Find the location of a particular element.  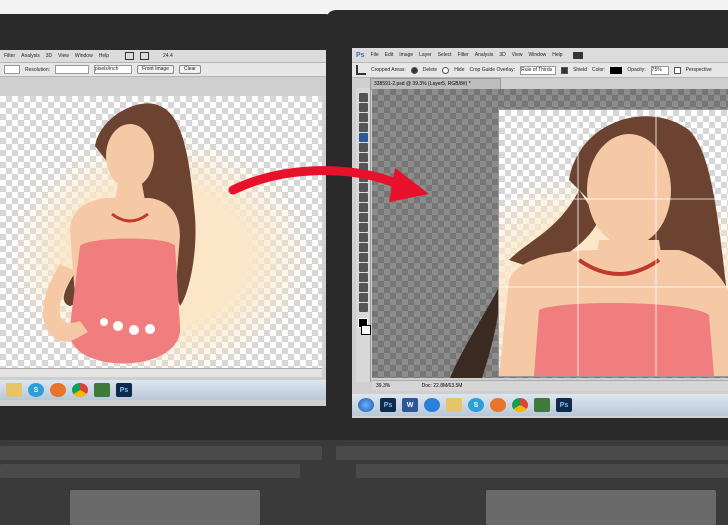

hand-tool-icon is located at coordinates (363, 297).